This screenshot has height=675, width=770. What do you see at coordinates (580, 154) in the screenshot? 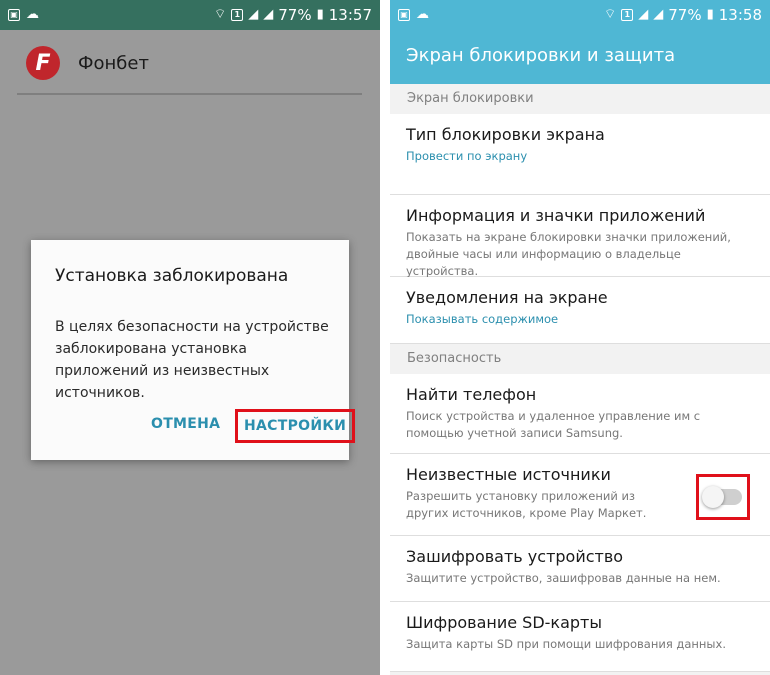
I see `setting-screen-lock-type: Тип блокировки экрана Провести по экрану` at bounding box center [580, 154].